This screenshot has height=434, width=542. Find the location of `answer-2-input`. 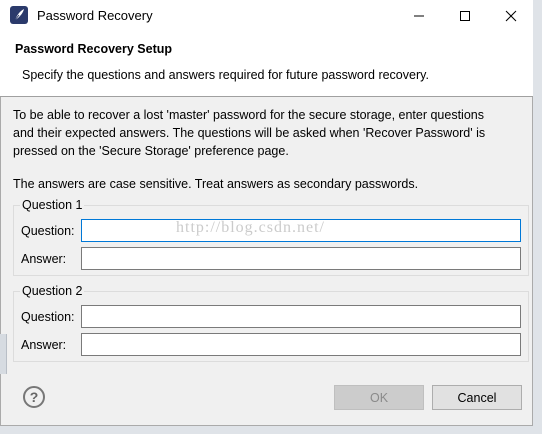

answer-2-input is located at coordinates (301, 344).